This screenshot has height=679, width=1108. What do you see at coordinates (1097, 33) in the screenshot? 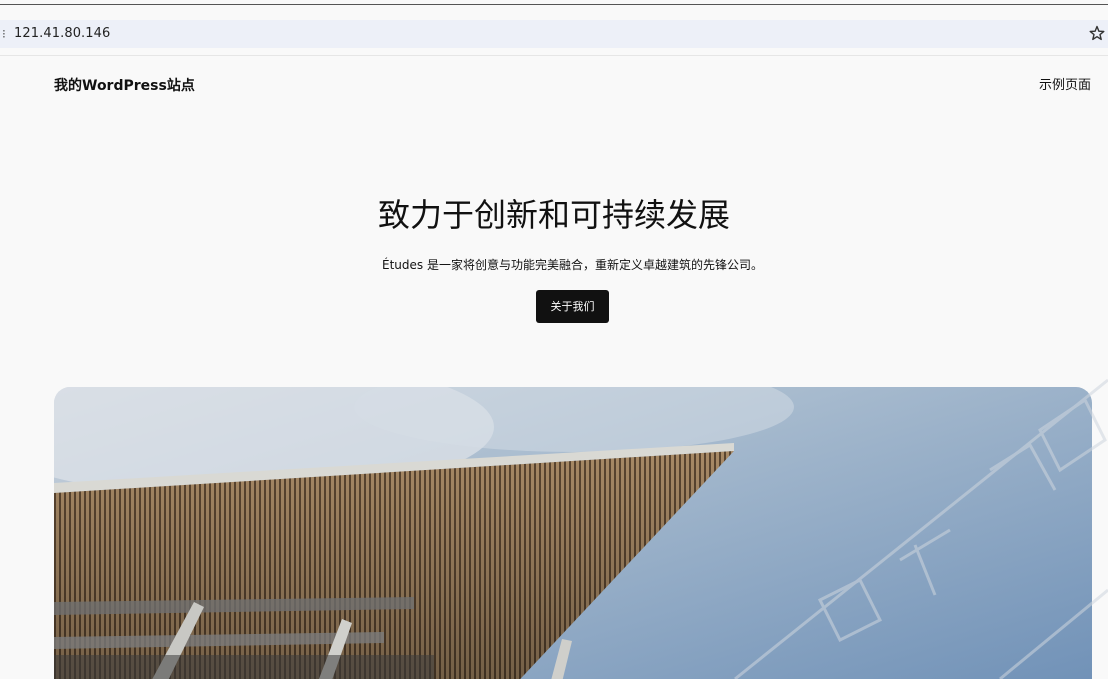
I see `star-icon` at bounding box center [1097, 33].